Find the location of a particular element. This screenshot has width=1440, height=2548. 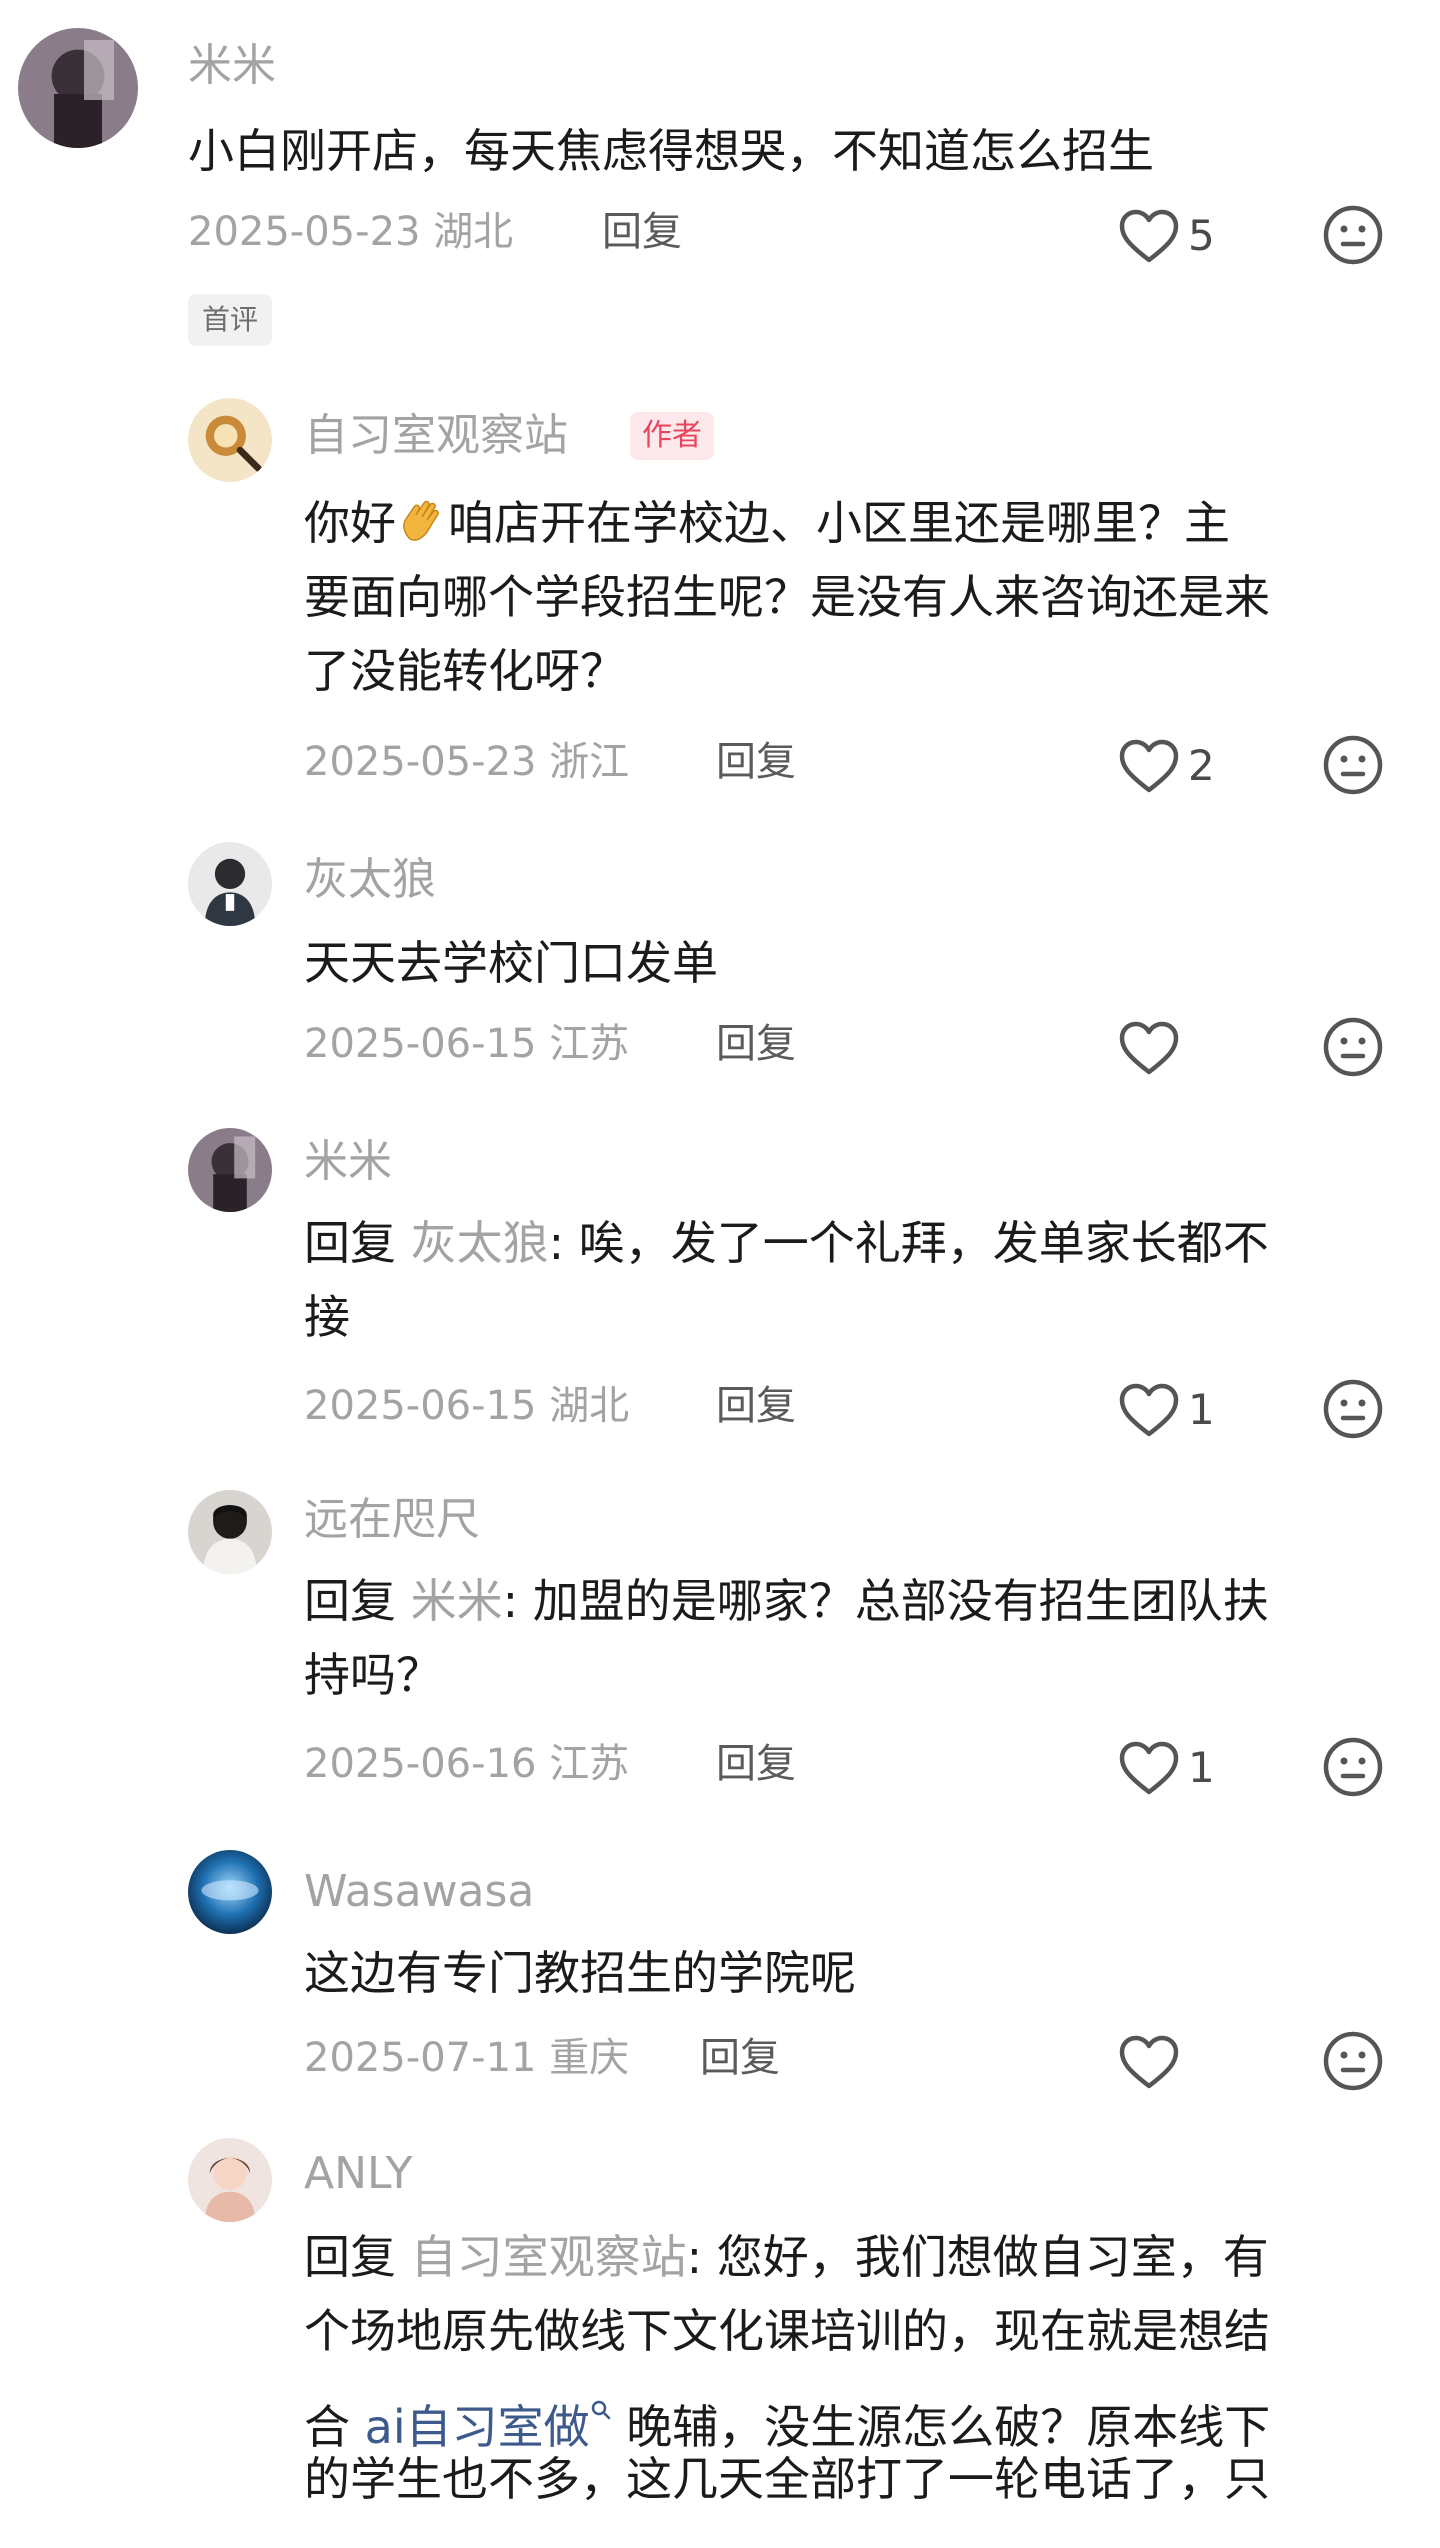

comment-date-region: 2025-06-16 江苏 is located at coordinates (466, 1764).